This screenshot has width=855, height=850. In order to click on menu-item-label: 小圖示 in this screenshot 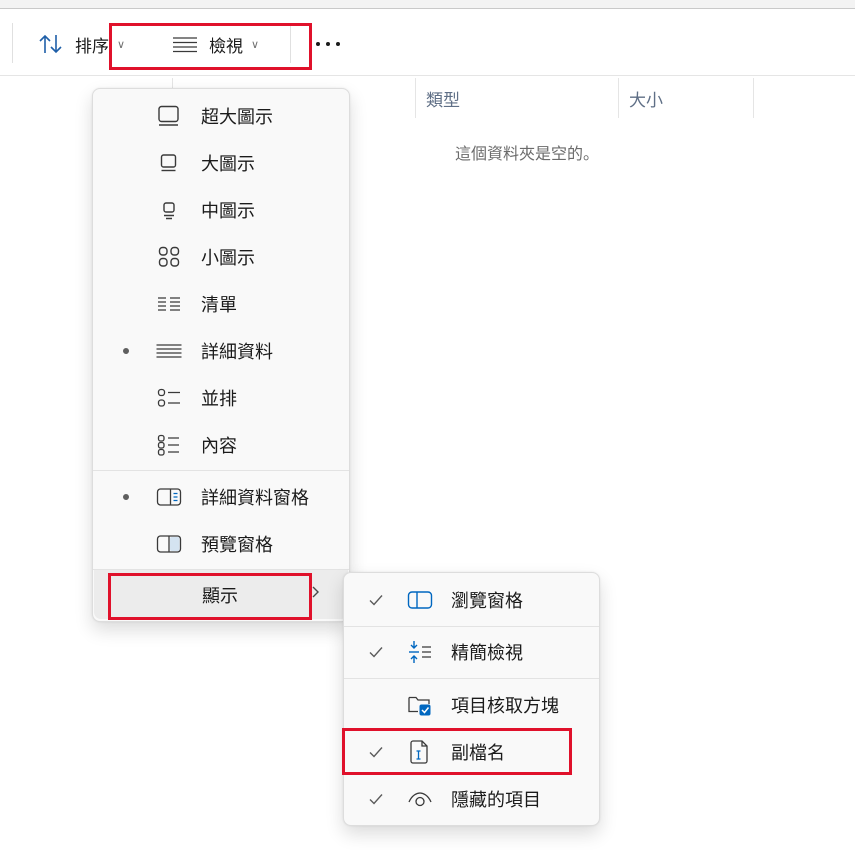, I will do `click(228, 258)`.